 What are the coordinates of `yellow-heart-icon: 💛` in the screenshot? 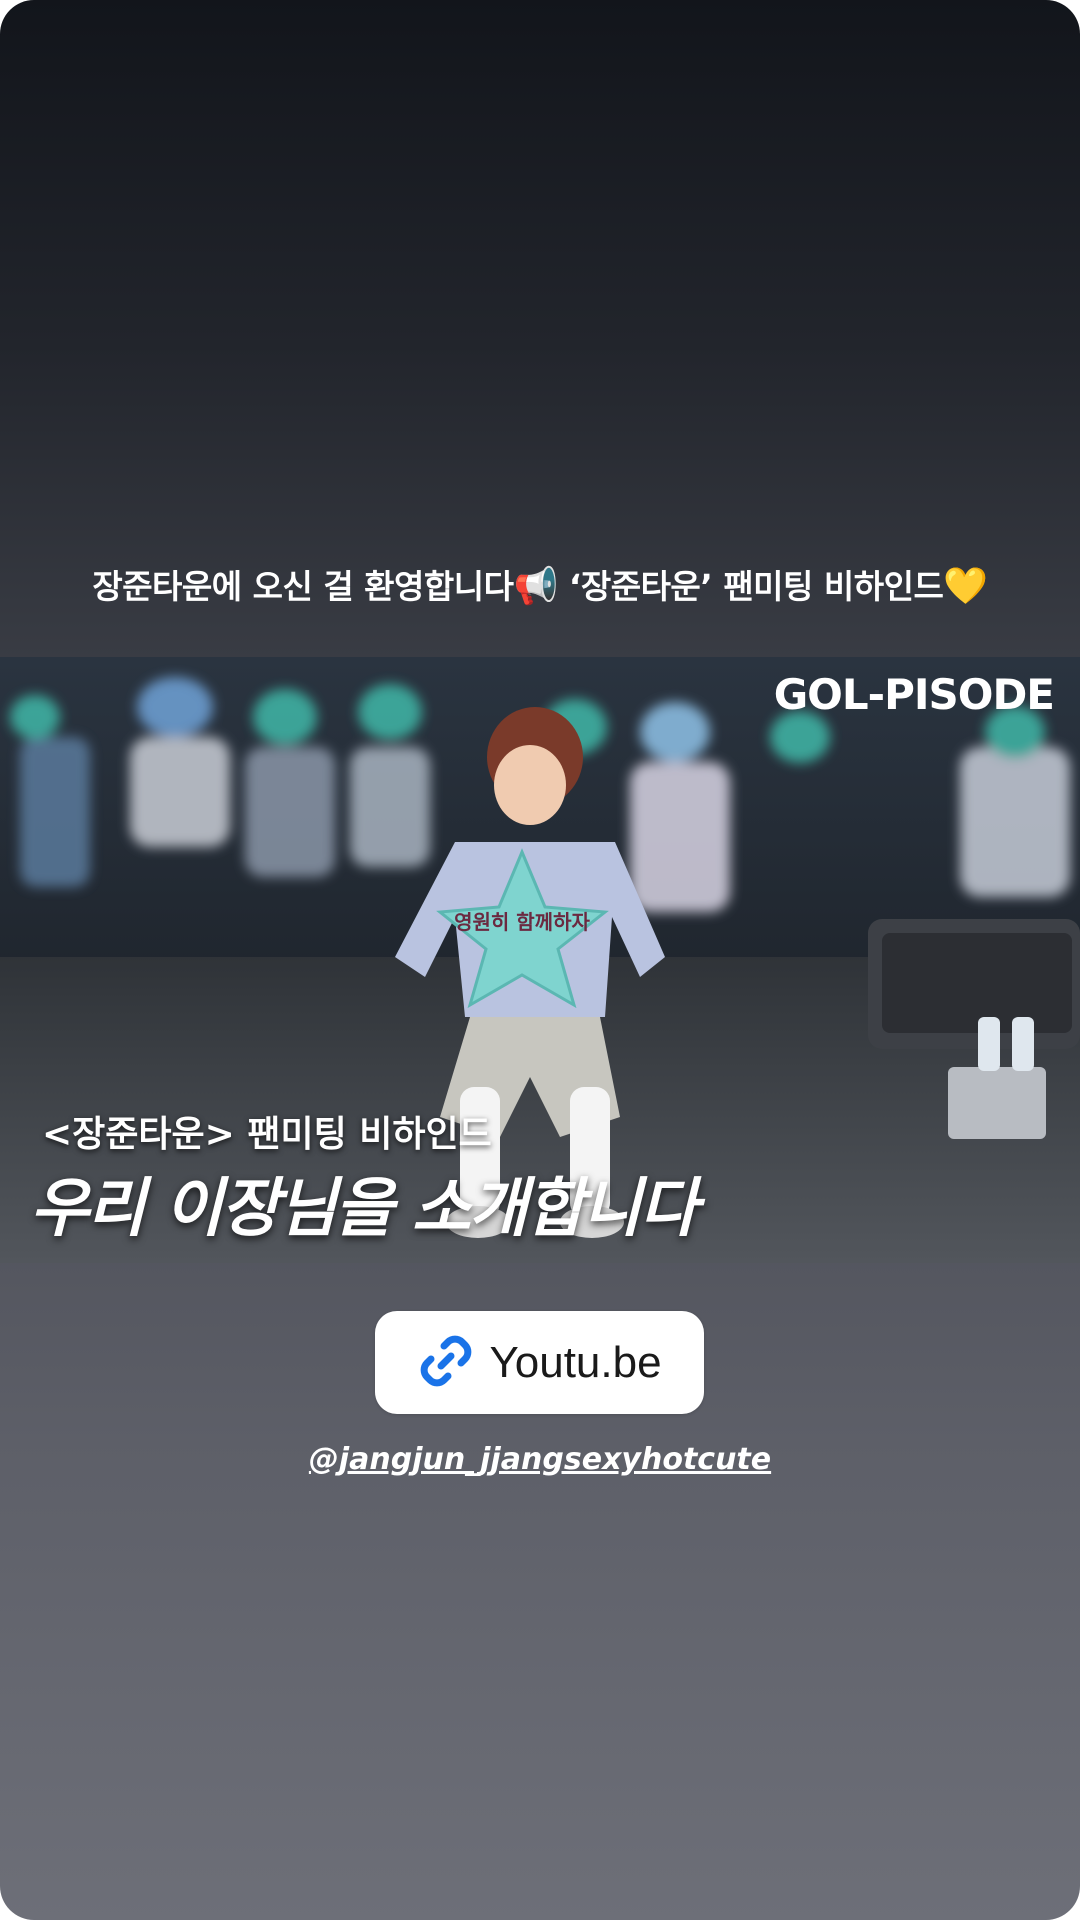 It's located at (965, 586).